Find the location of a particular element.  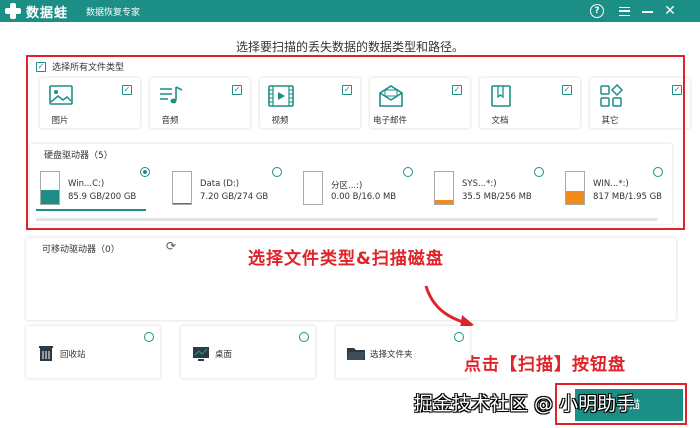

instruction-text: 选择要扫描的丢失数据的数据类型和路径。 is located at coordinates (349, 47).